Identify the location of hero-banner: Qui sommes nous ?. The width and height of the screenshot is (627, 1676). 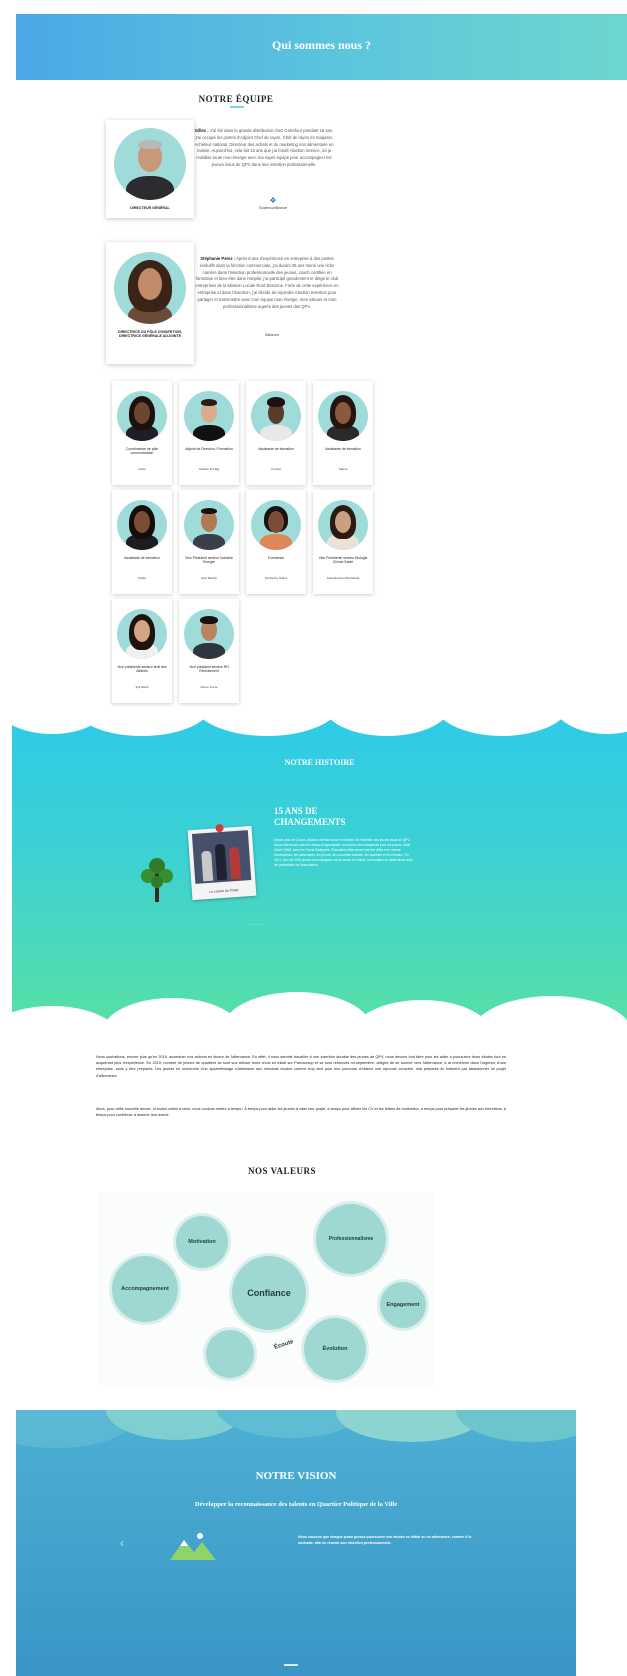
(321, 47).